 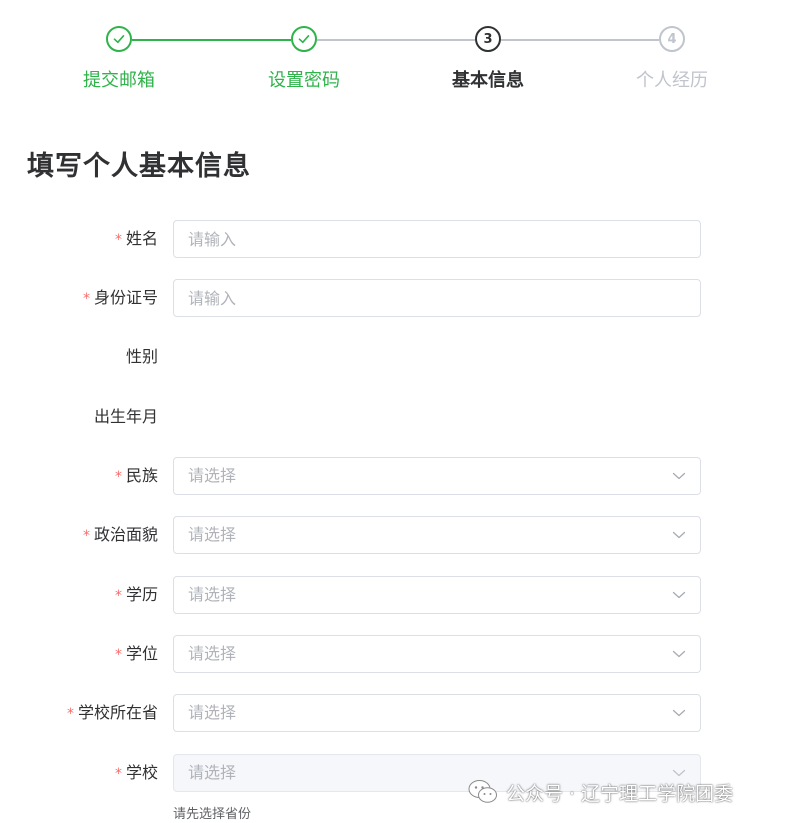 What do you see at coordinates (488, 80) in the screenshot?
I see `step-3-label: 基本信息` at bounding box center [488, 80].